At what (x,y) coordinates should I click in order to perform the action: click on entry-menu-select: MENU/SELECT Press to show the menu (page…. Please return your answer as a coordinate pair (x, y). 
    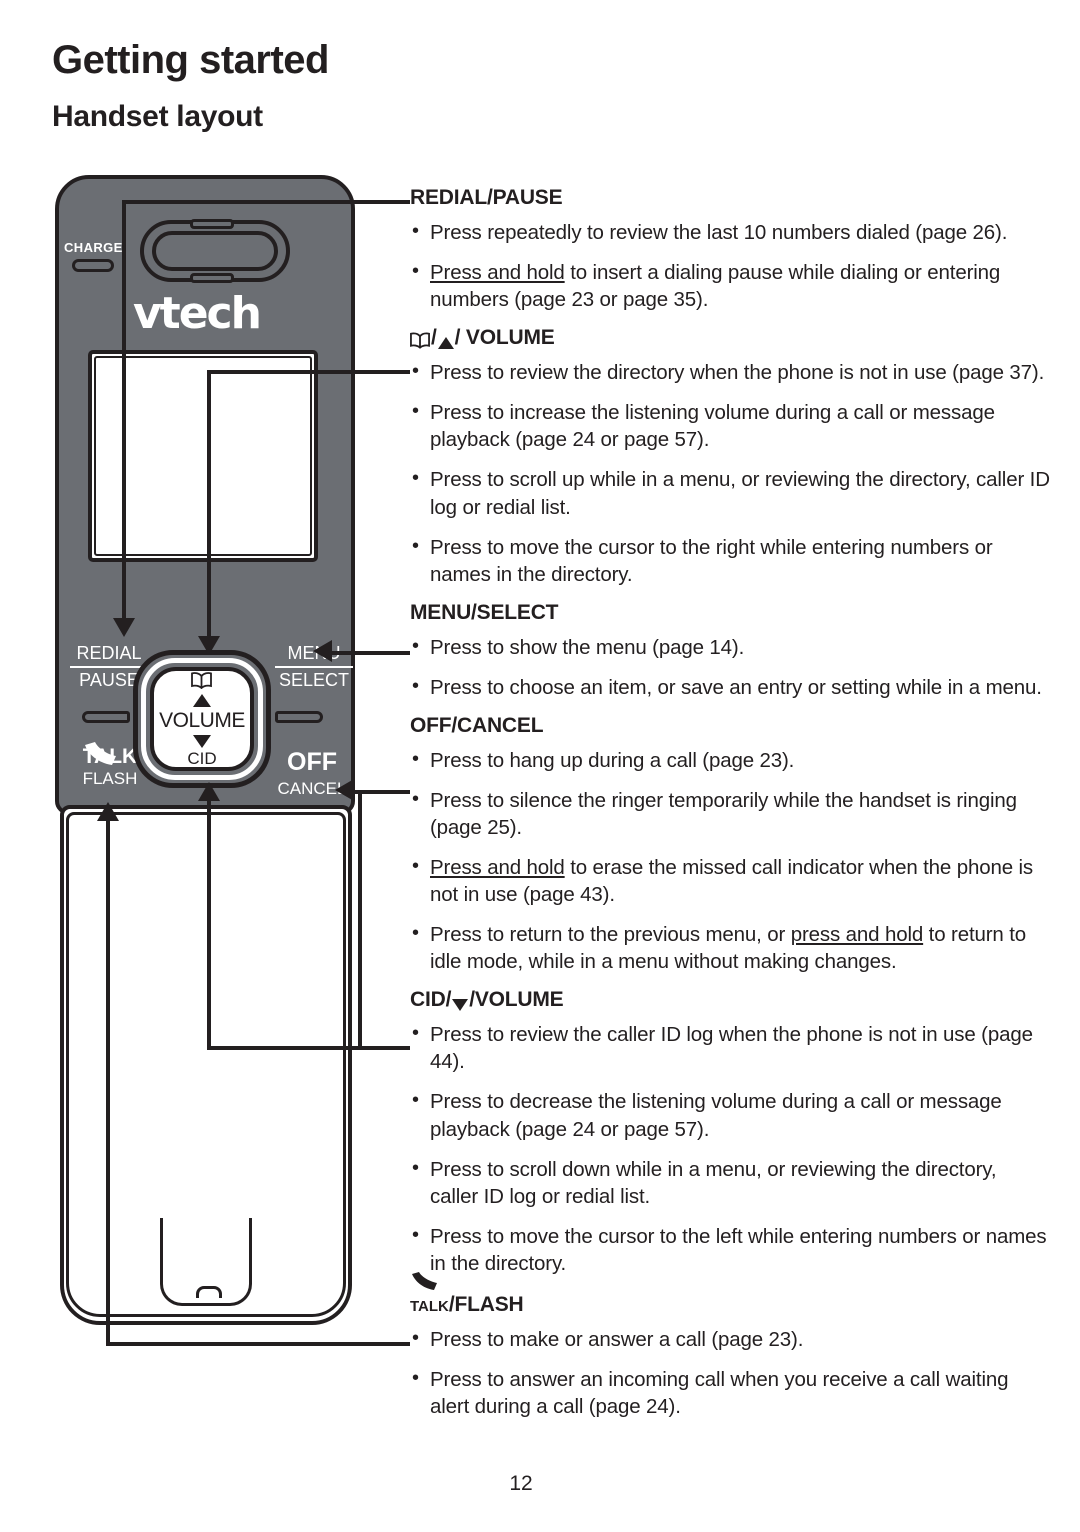
    Looking at the image, I should click on (730, 651).